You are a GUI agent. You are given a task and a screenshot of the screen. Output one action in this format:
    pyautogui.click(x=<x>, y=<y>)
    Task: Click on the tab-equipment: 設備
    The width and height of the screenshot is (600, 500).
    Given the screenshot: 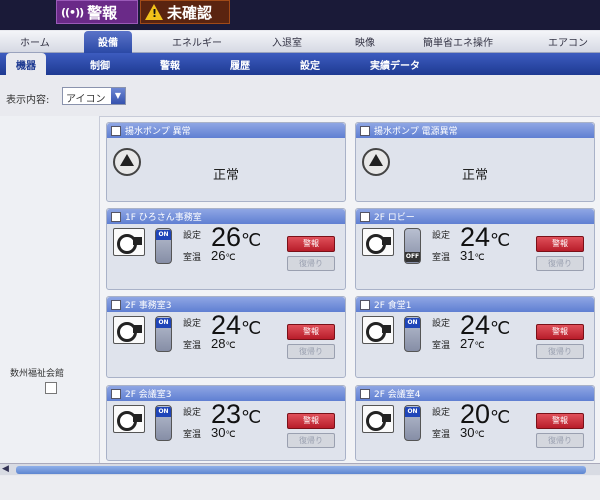 What is the action you would take?
    pyautogui.click(x=108, y=42)
    